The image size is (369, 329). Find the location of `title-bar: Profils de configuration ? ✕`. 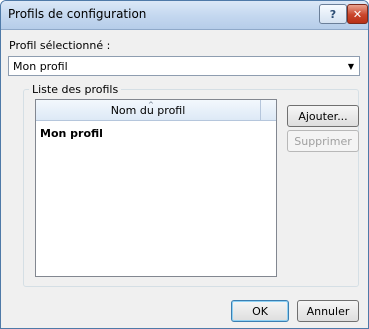

title-bar: Profils de configuration ? ✕ is located at coordinates (184, 15).